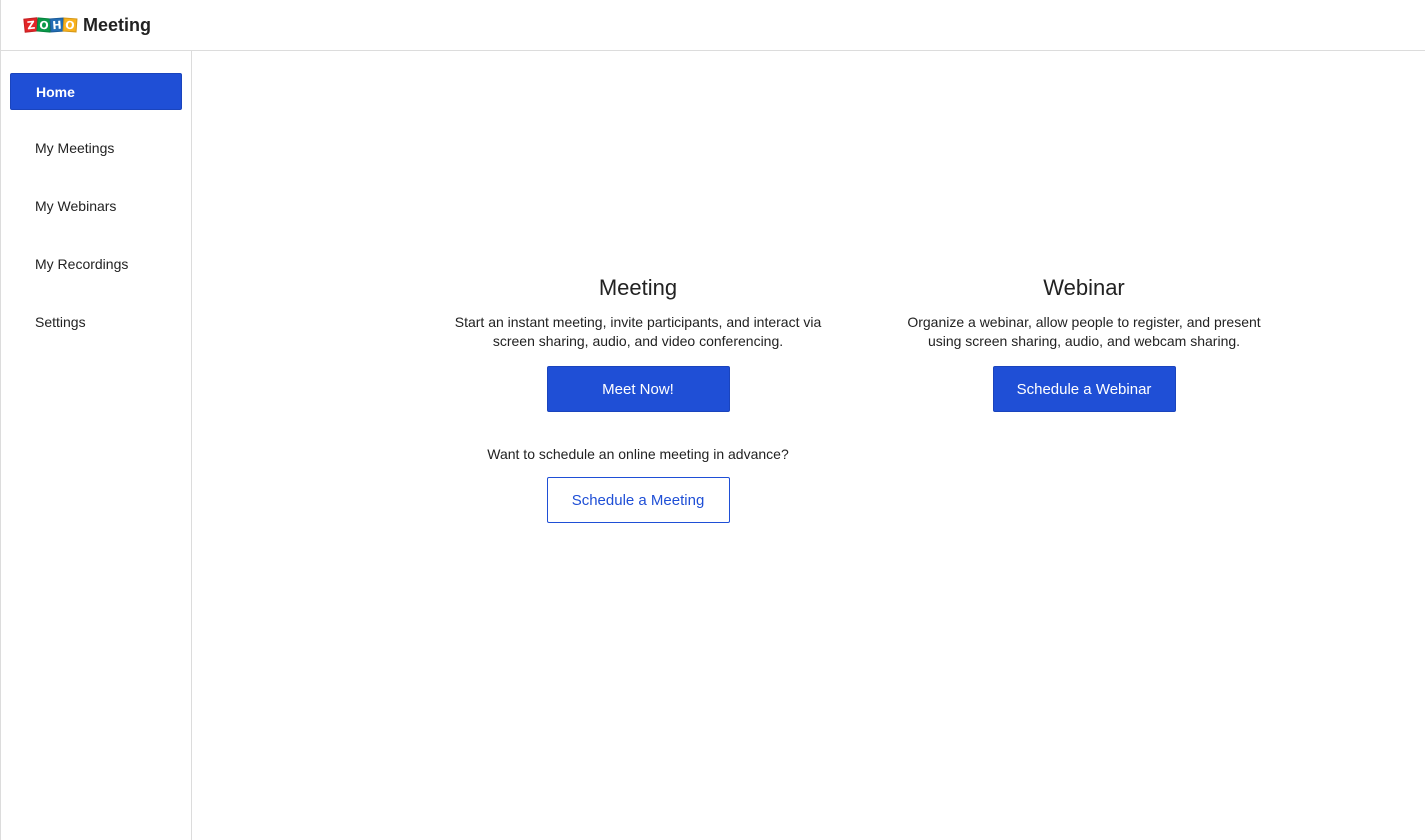  I want to click on logo-tile-o2: O, so click(70, 25).